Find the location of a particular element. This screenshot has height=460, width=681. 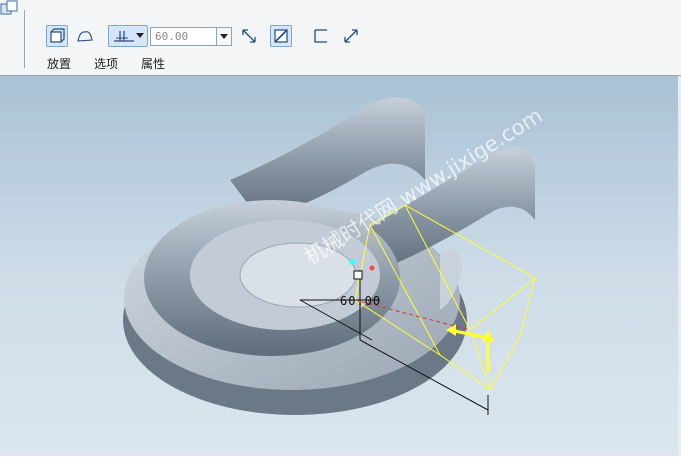

thicken-sketch-button is located at coordinates (321, 36).